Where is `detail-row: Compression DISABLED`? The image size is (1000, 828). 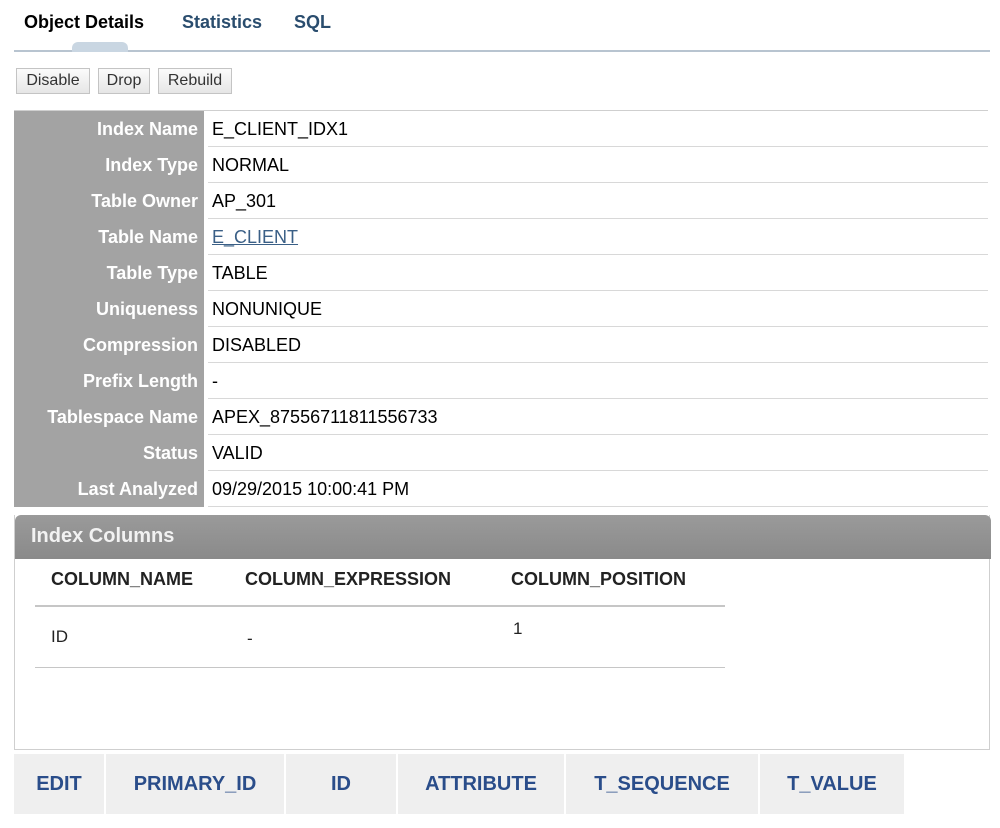 detail-row: Compression DISABLED is located at coordinates (501, 345).